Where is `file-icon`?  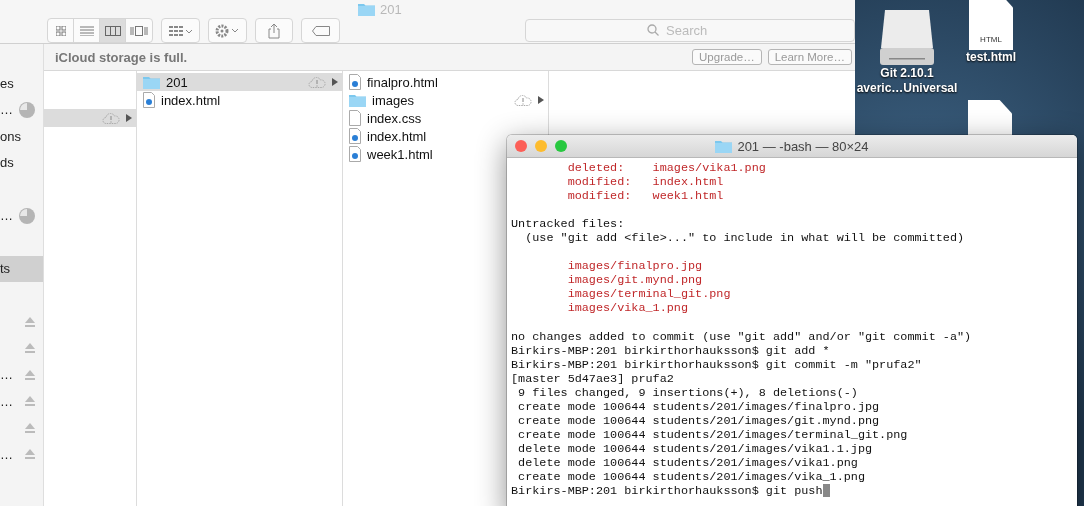 file-icon is located at coordinates (355, 118).